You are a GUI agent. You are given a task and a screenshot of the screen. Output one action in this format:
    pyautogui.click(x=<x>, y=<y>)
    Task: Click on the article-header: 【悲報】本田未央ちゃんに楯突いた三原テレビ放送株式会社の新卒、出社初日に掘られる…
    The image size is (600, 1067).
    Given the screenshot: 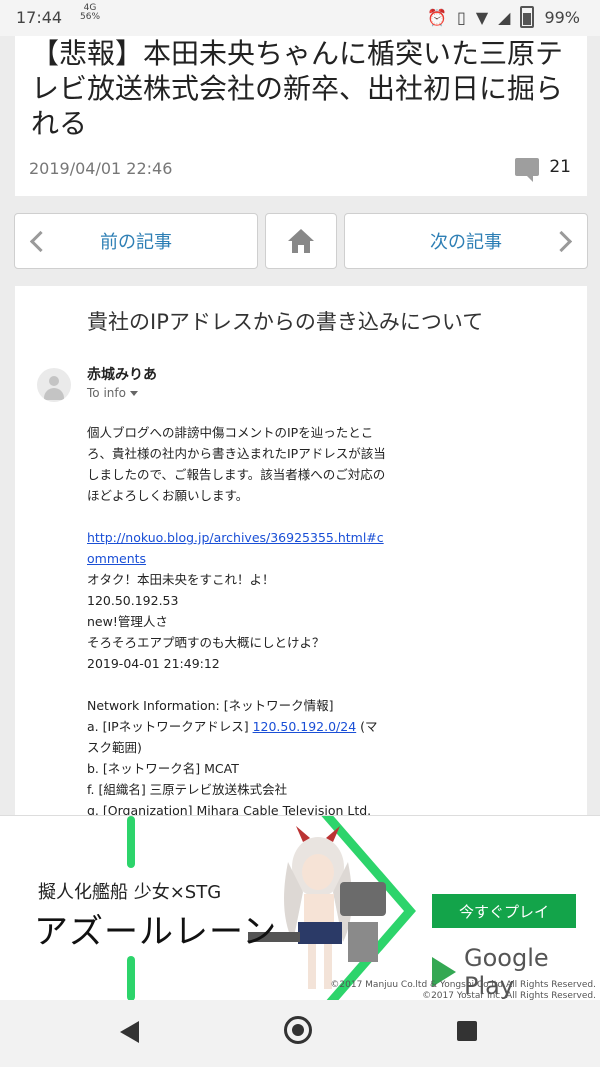 What is the action you would take?
    pyautogui.click(x=301, y=116)
    